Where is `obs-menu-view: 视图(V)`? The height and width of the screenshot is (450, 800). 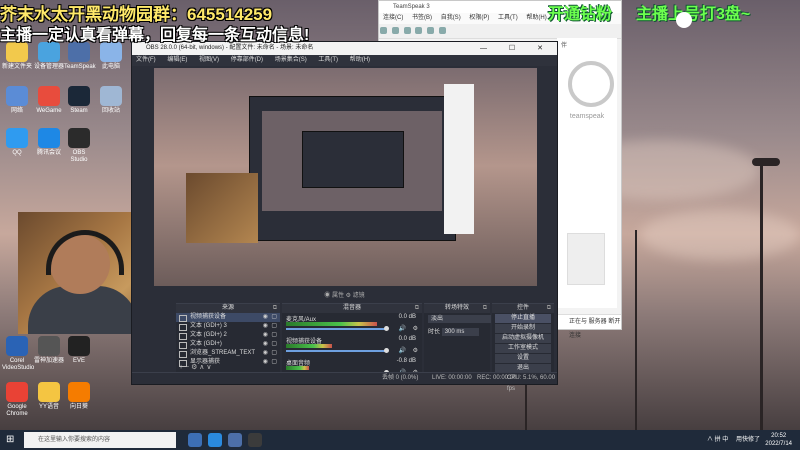
obs-menu-view: 视图(V) is located at coordinates (209, 60).